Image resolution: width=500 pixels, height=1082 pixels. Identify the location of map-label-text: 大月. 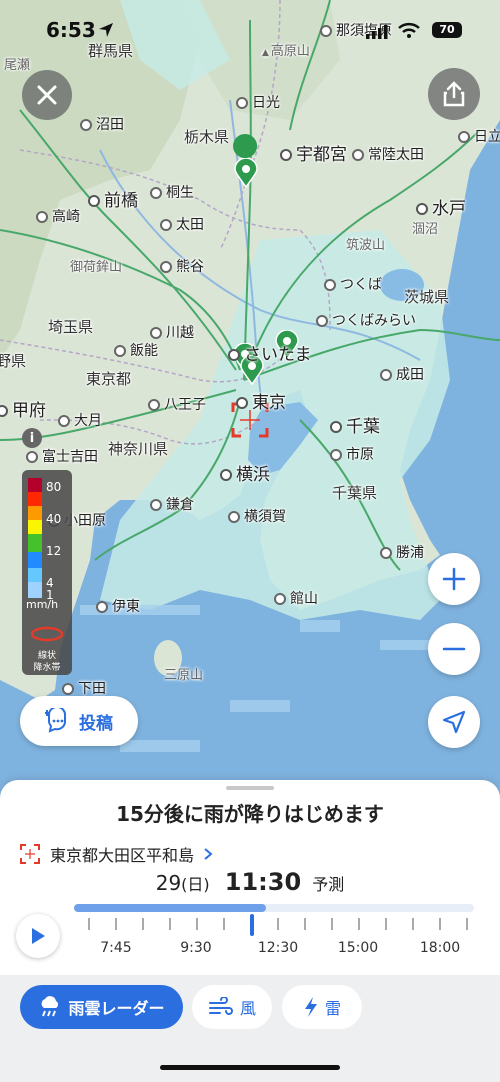
(88, 421).